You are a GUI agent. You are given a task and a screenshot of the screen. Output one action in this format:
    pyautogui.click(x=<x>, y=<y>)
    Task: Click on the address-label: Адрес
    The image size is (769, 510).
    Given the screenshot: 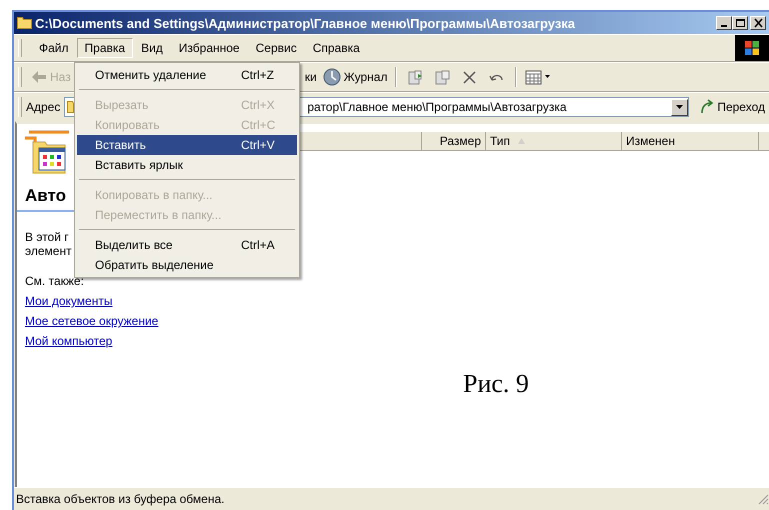 What is the action you would take?
    pyautogui.click(x=43, y=107)
    